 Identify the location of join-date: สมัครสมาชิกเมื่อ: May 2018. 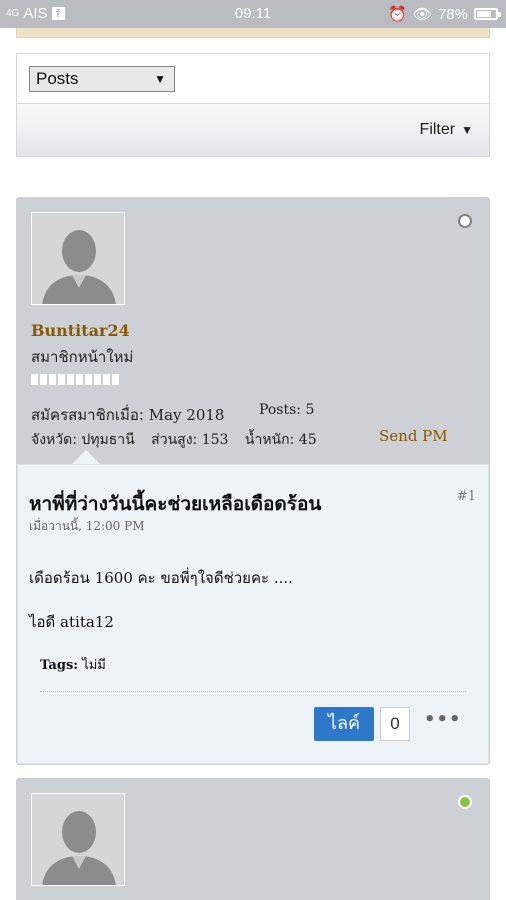
(127, 415).